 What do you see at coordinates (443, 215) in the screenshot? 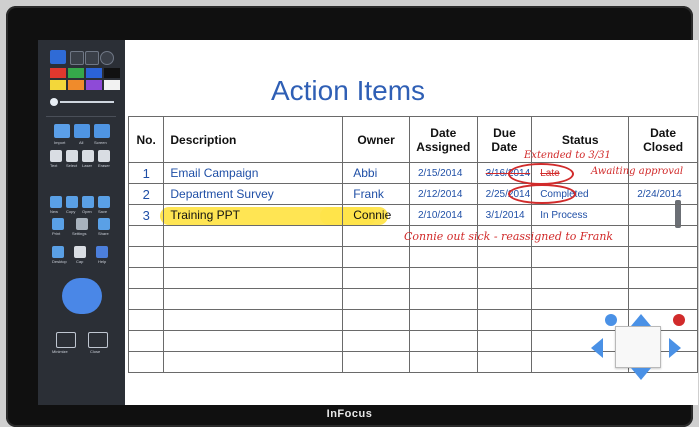
I see `cell-date-assigned: 2/10/2014` at bounding box center [443, 215].